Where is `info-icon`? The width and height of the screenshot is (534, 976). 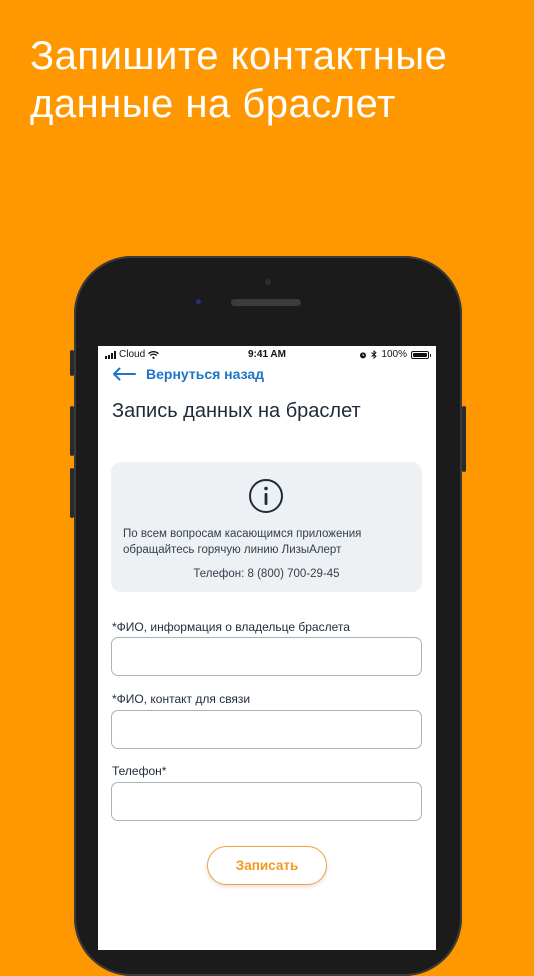
info-icon is located at coordinates (266, 496).